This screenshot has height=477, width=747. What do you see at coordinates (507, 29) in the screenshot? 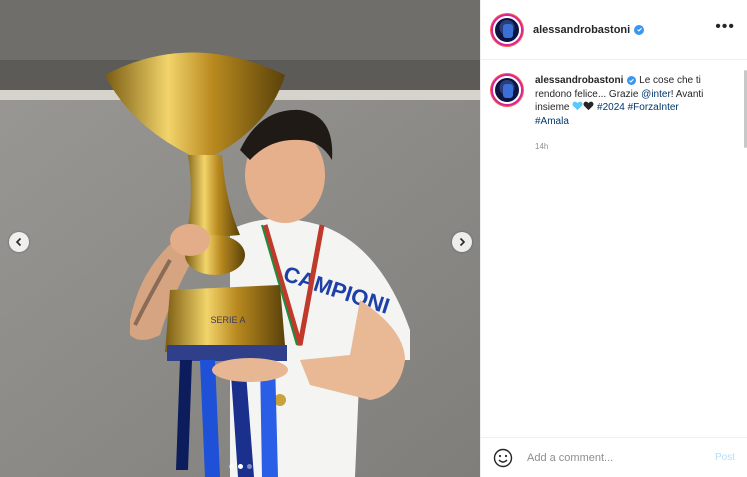
I see `avatar` at bounding box center [507, 29].